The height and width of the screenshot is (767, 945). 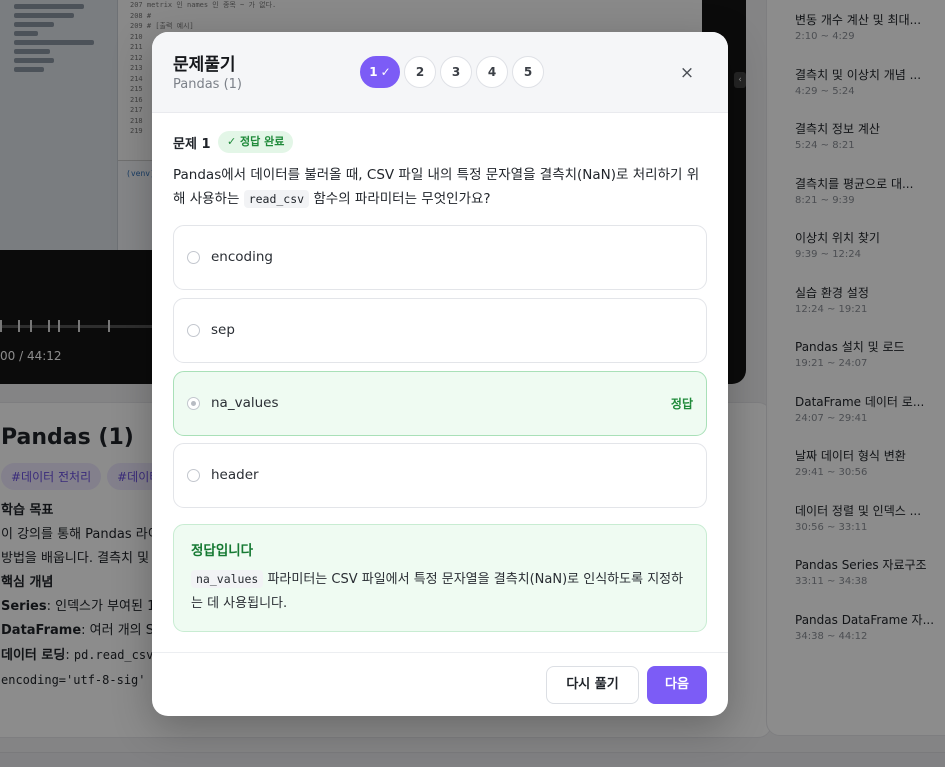 I want to click on question-text-part: 함수의 파라미터는 무엇인가요?, so click(x=400, y=199).